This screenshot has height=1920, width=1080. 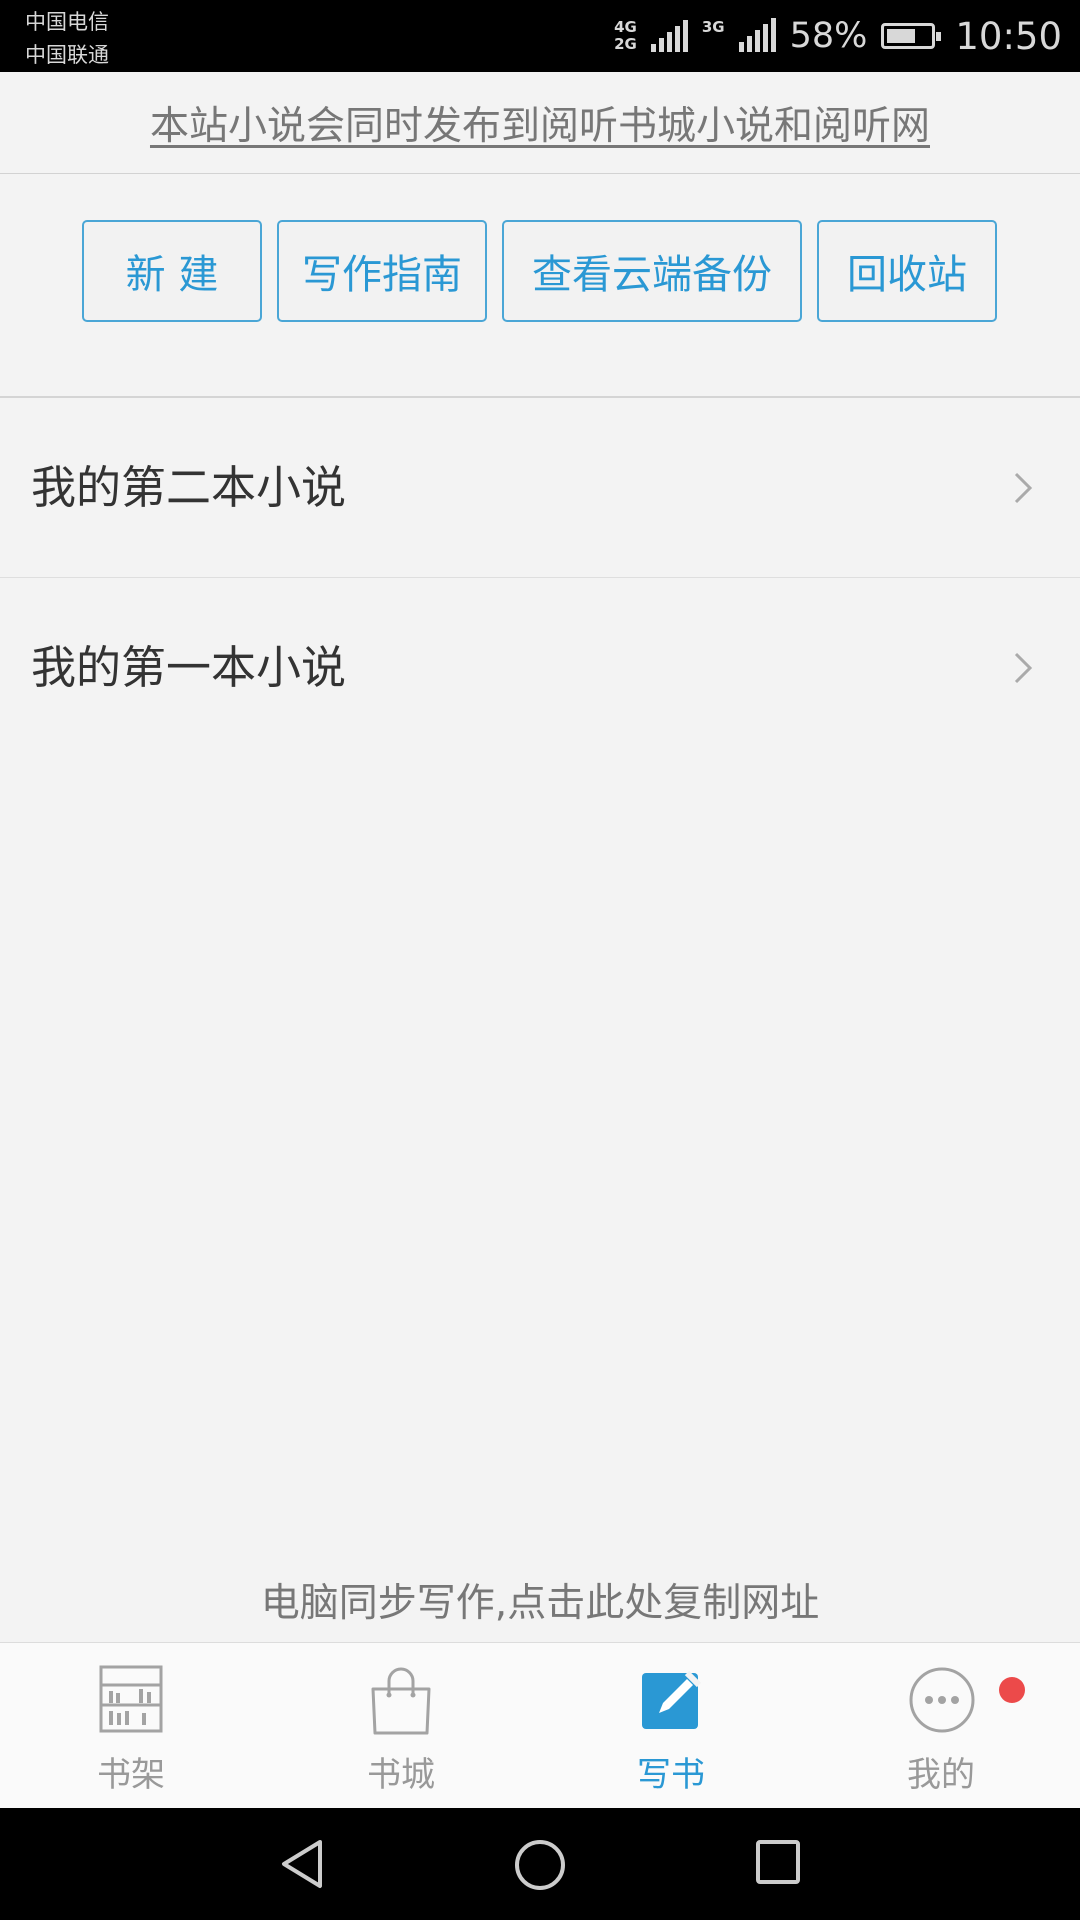 I want to click on carrier-1: 中国电信, so click(x=67, y=22).